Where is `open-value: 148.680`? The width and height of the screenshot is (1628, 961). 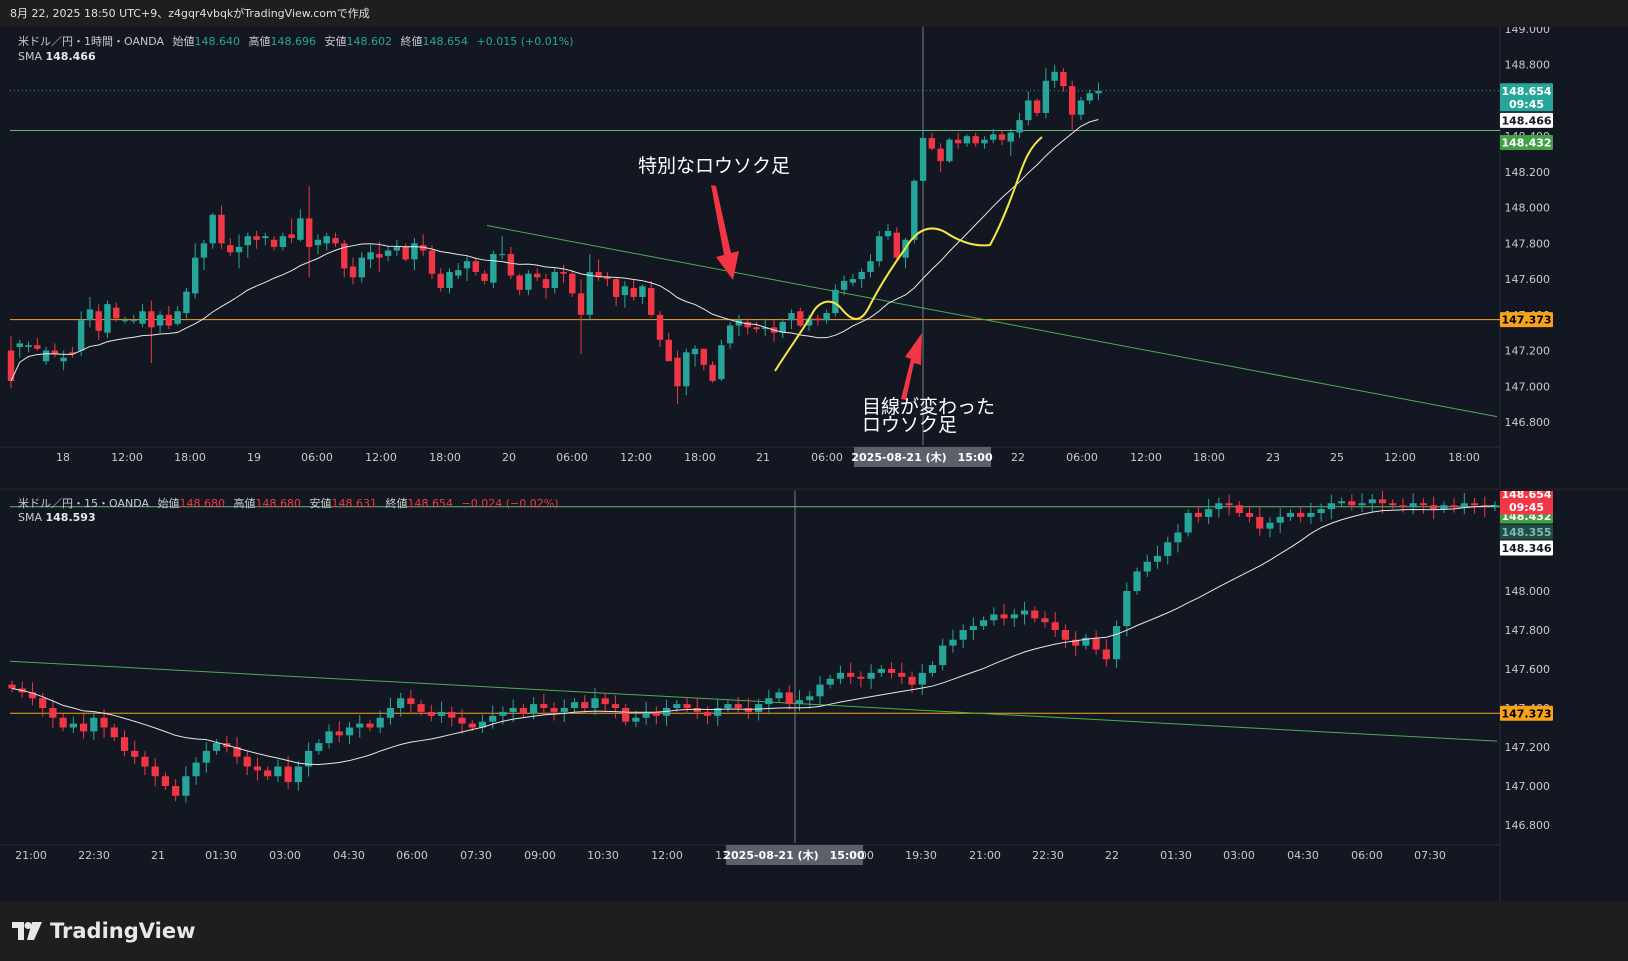
open-value: 148.680 is located at coordinates (202, 503).